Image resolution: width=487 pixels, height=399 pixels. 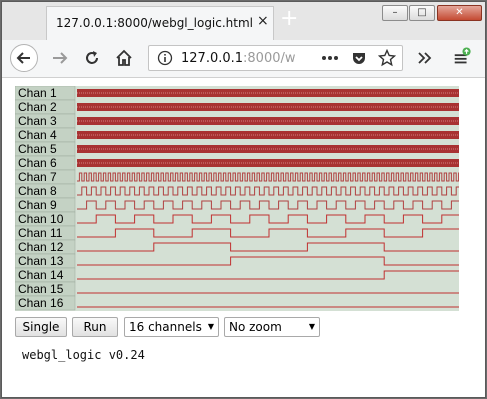 I want to click on channel-label: Chan 13, so click(x=41, y=261).